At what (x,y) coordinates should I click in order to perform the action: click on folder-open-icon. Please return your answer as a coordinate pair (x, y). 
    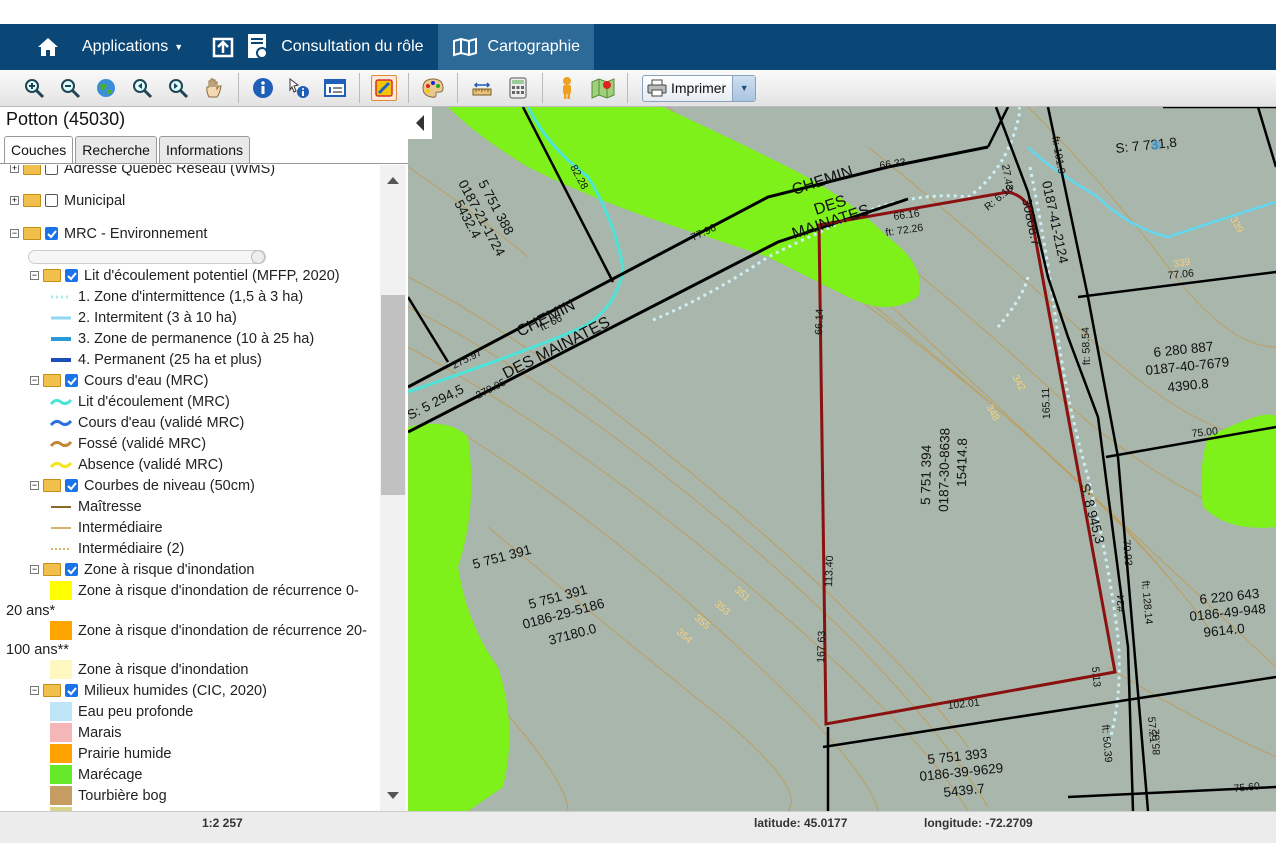
    Looking at the image, I should click on (52, 380).